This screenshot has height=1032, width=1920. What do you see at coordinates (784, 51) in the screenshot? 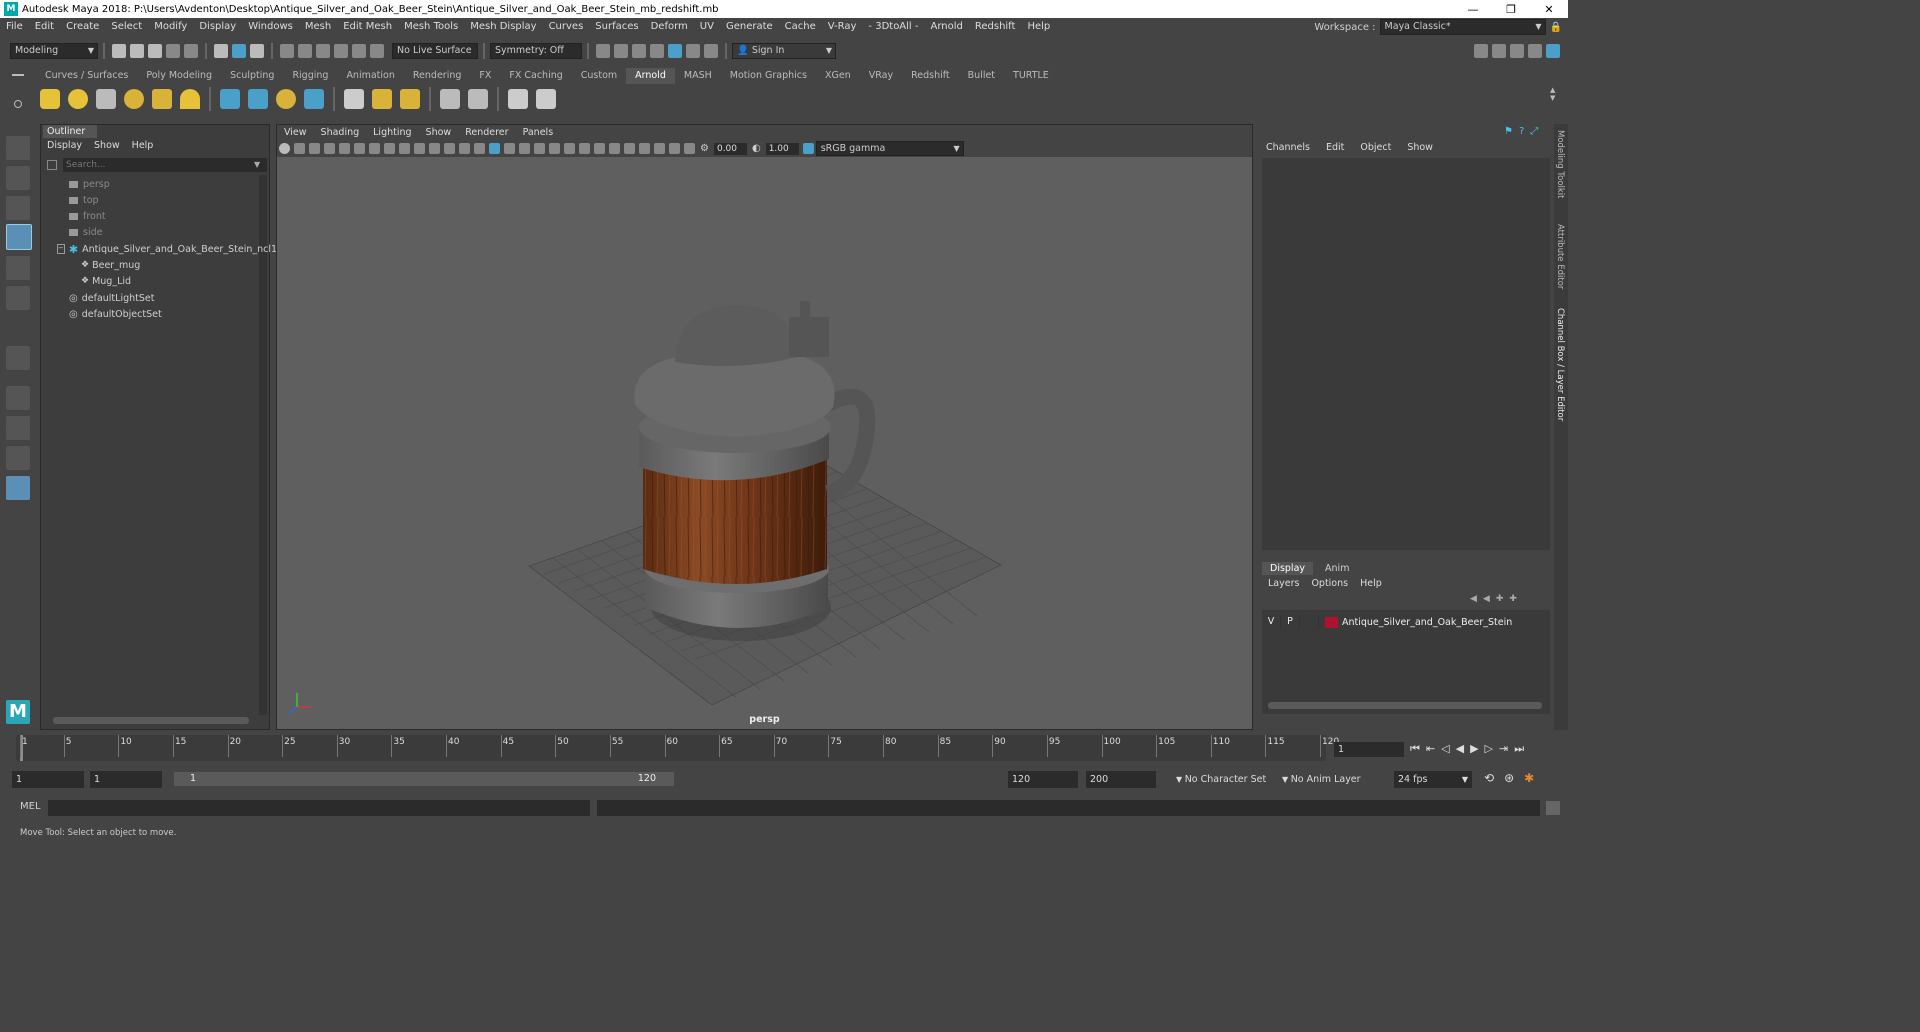
I see `sign-in-button: 👤 Sign In ▼` at bounding box center [784, 51].